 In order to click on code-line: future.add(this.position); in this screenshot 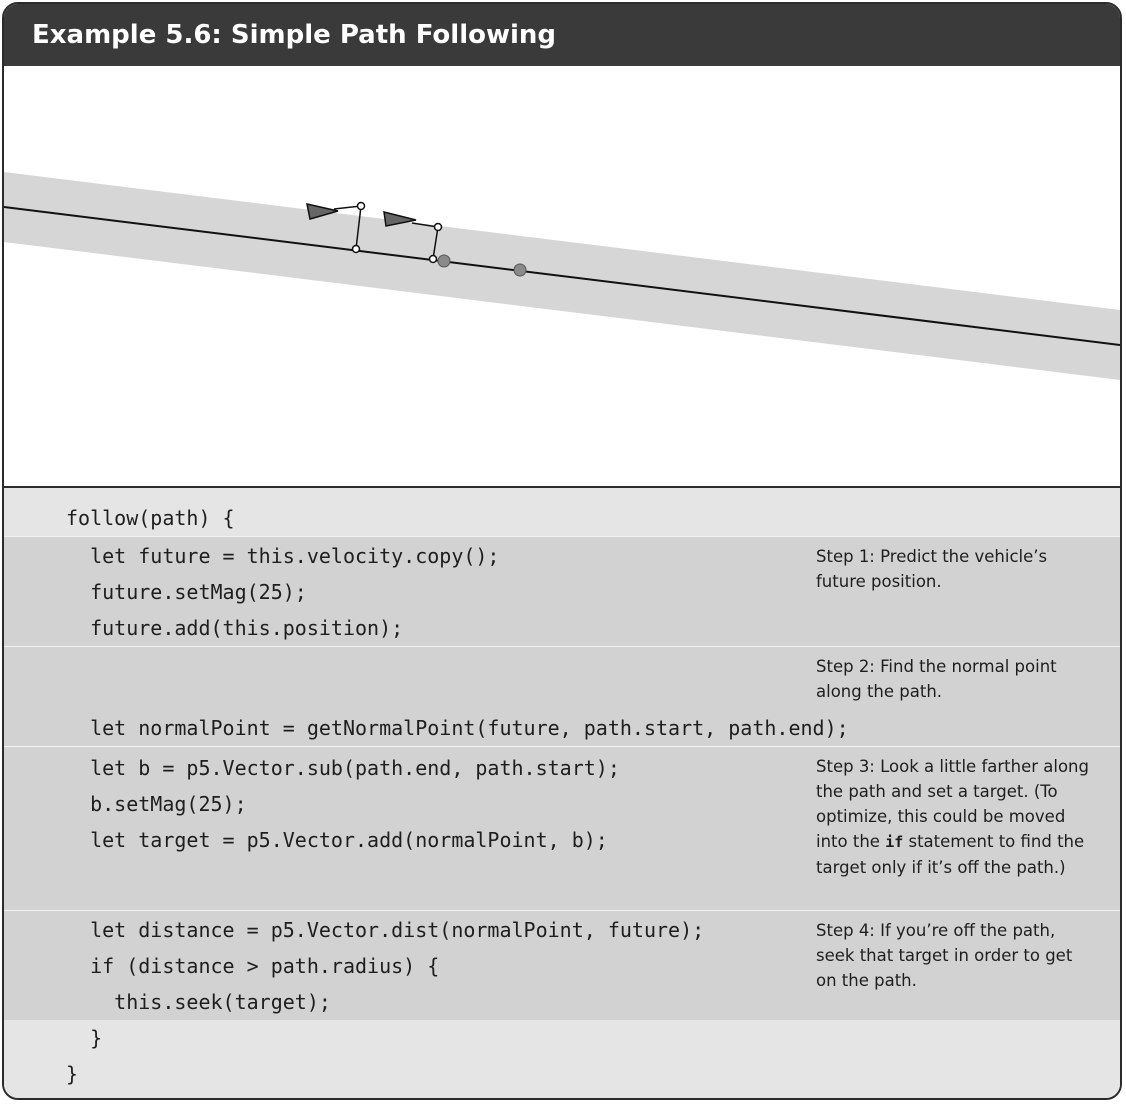, I will do `click(235, 628)`.